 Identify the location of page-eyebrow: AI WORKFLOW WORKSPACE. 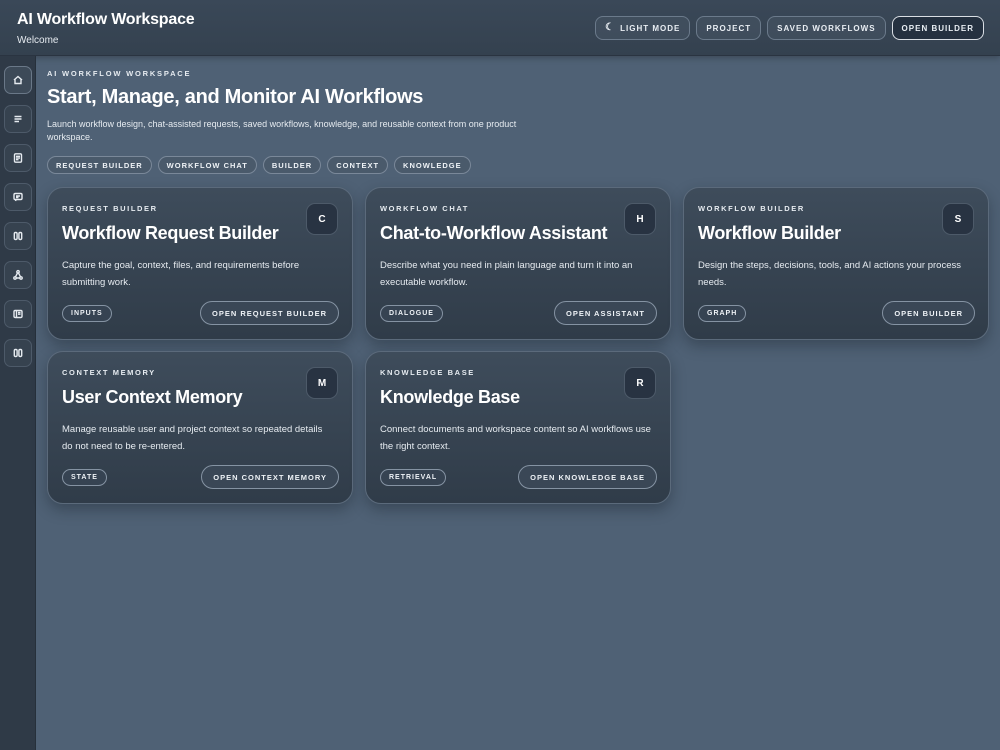
(119, 73).